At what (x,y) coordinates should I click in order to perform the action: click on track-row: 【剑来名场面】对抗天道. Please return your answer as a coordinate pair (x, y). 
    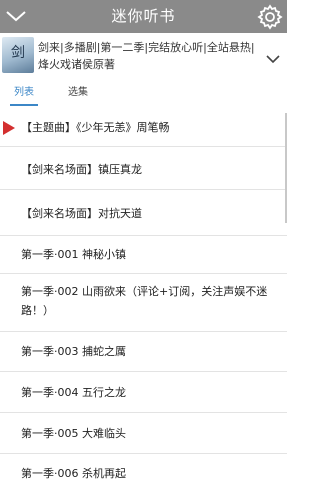
    Looking at the image, I should click on (143, 213).